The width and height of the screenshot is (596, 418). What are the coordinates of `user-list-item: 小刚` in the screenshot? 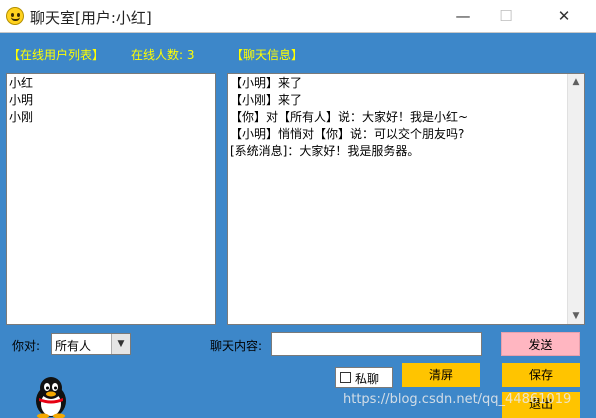 It's located at (111, 117).